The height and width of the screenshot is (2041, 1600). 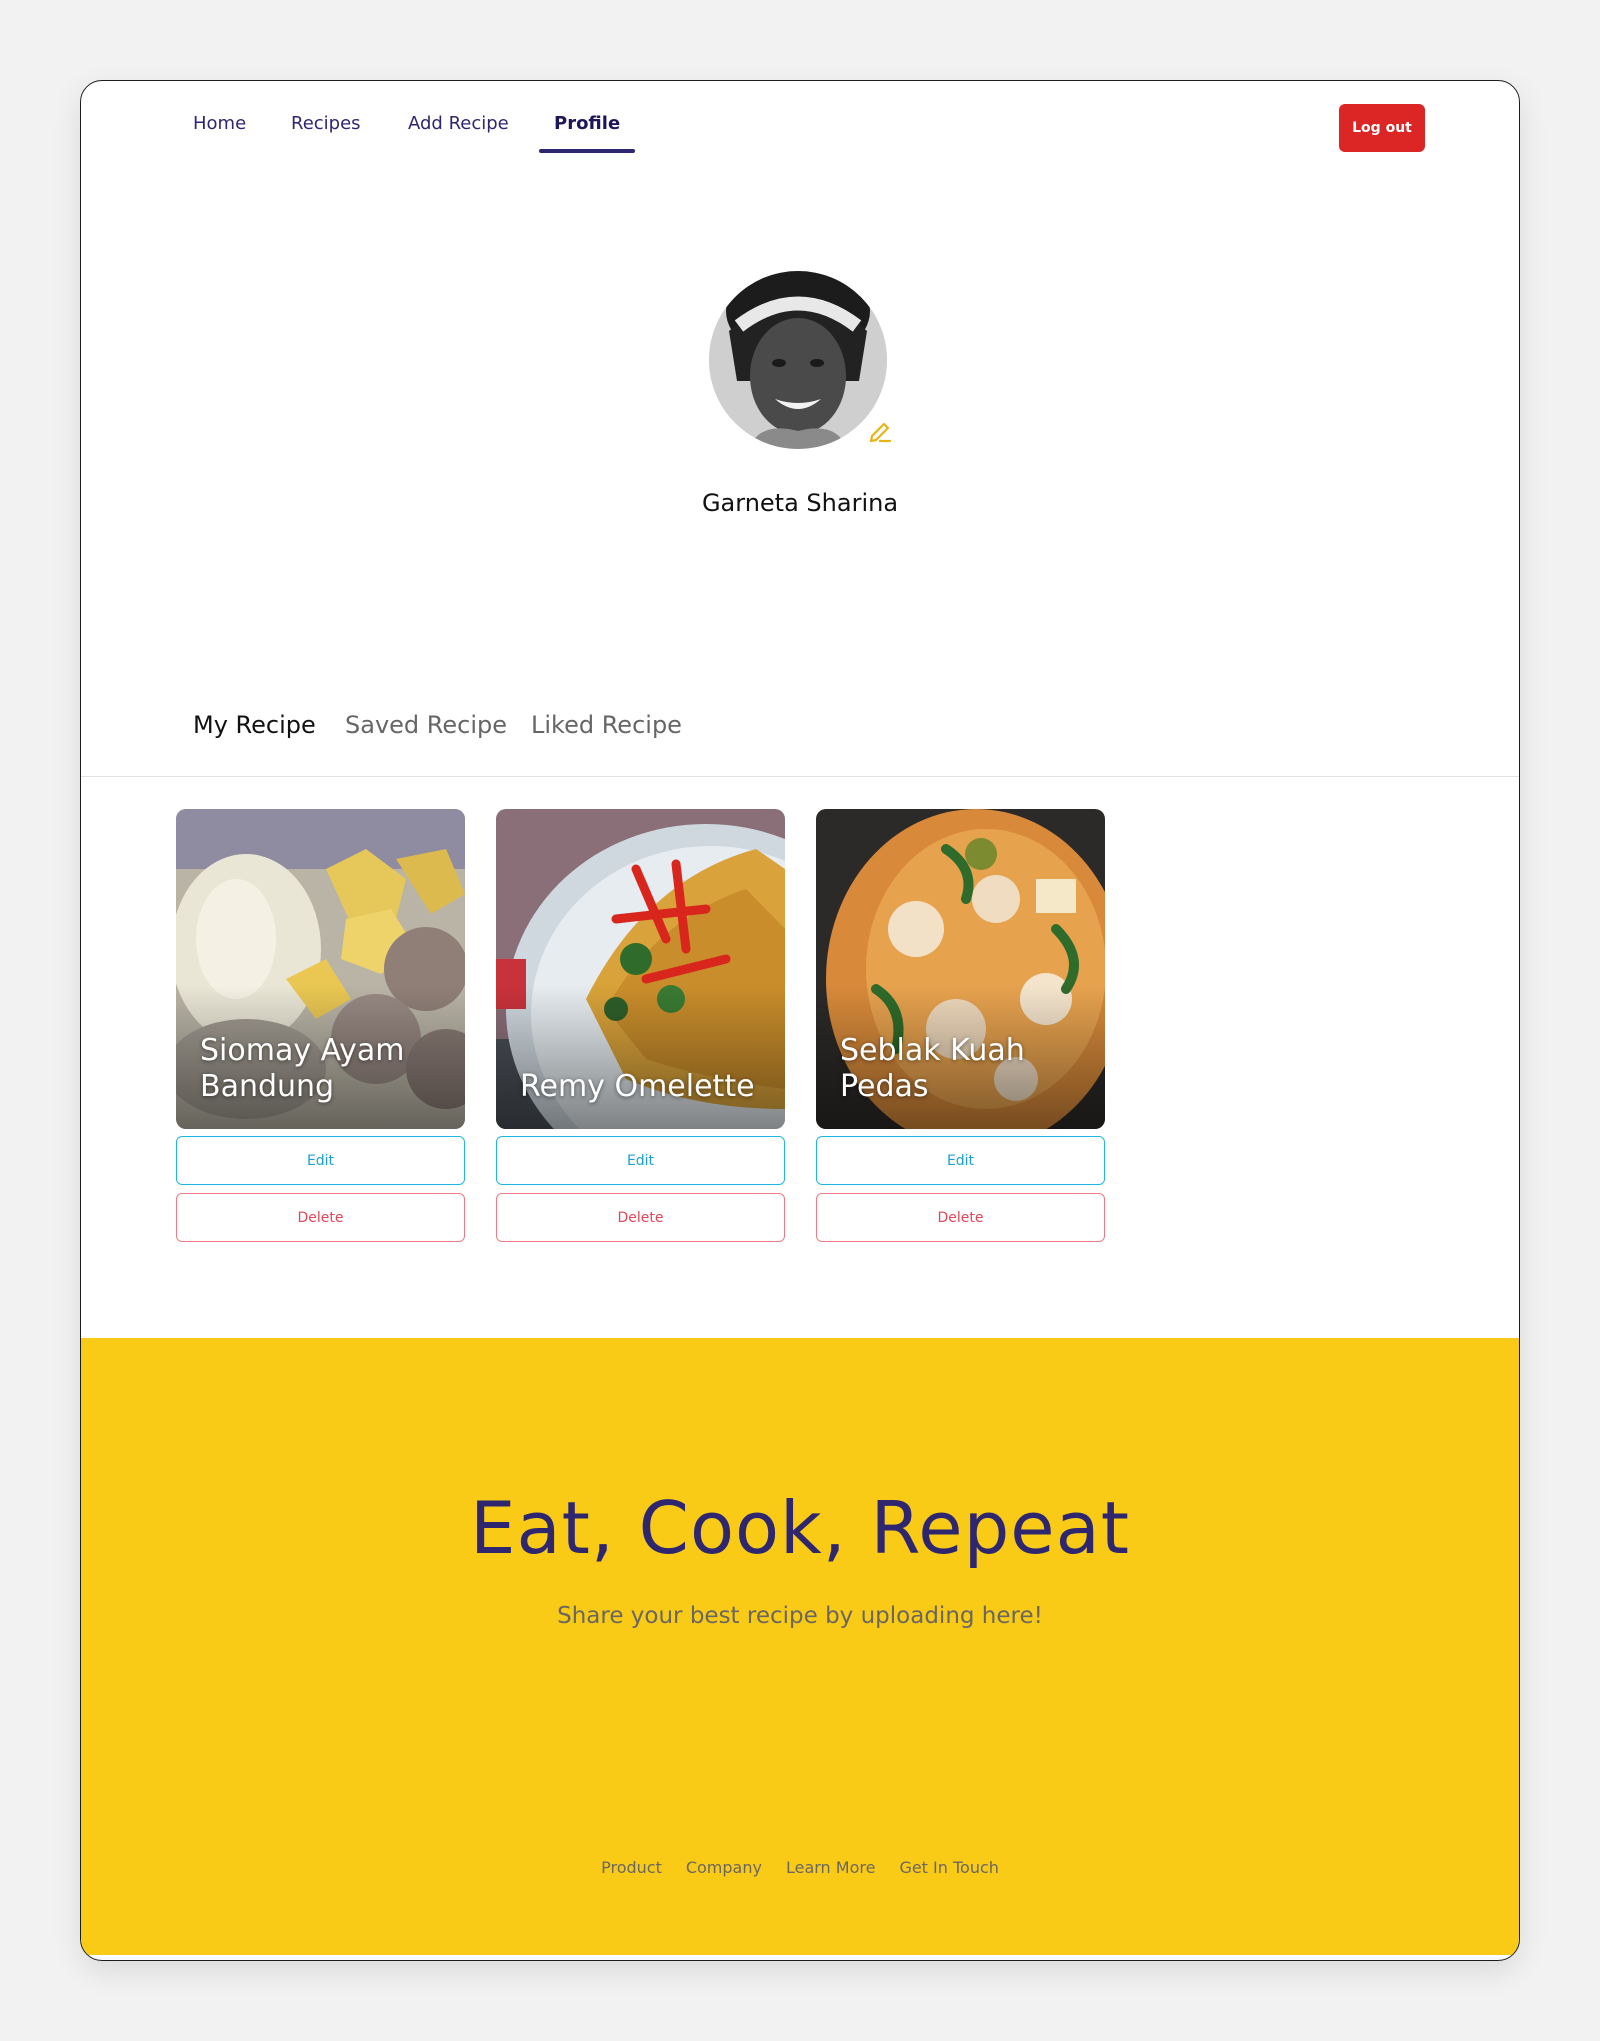 I want to click on footer-links: Product Company Learn More Get In Touch, so click(x=800, y=1867).